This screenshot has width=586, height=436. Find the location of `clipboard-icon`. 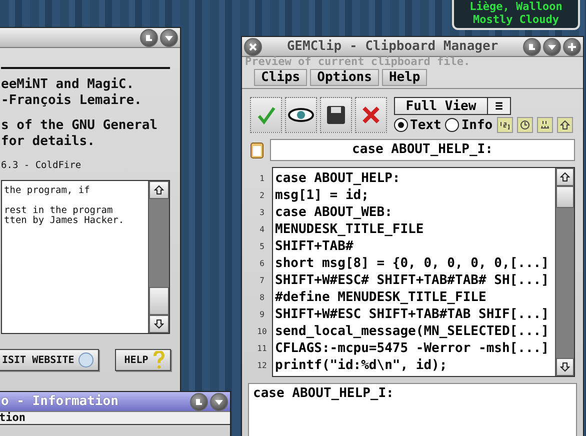

clipboard-icon is located at coordinates (257, 150).